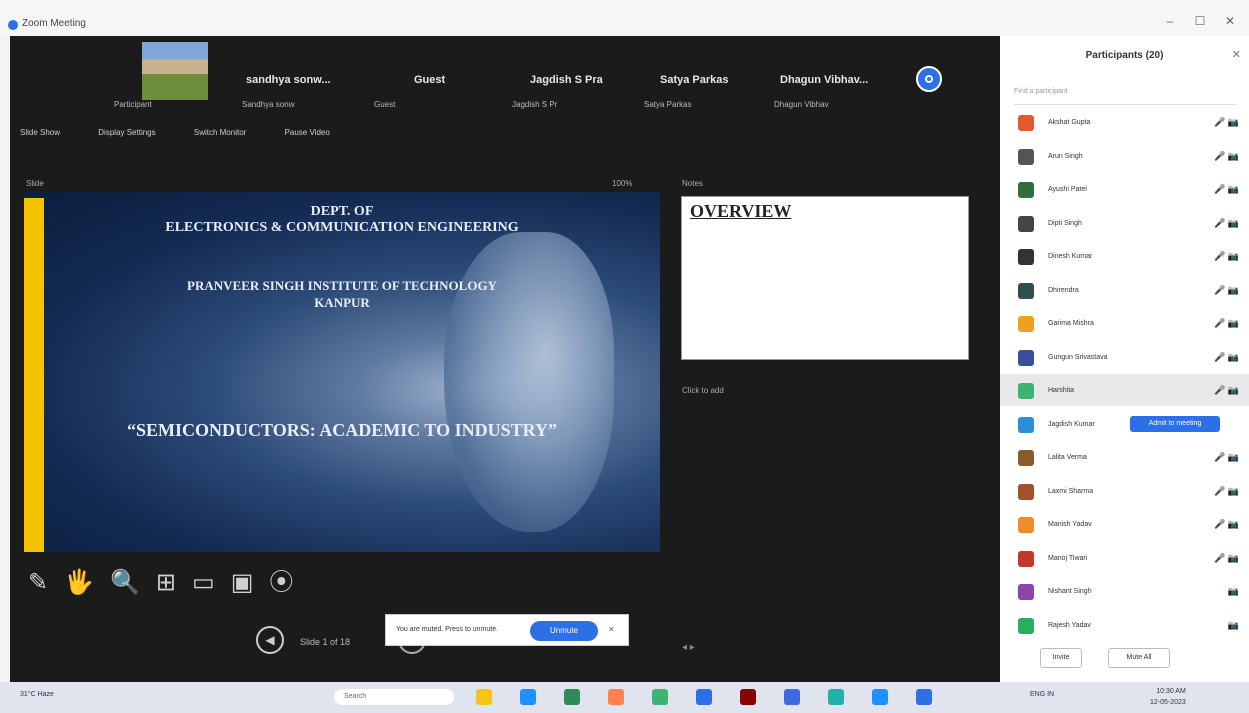 The height and width of the screenshot is (713, 1249). Describe the element at coordinates (1124, 424) in the screenshot. I see `participant-row: Jagdish Kumar Admit to meeting` at that location.